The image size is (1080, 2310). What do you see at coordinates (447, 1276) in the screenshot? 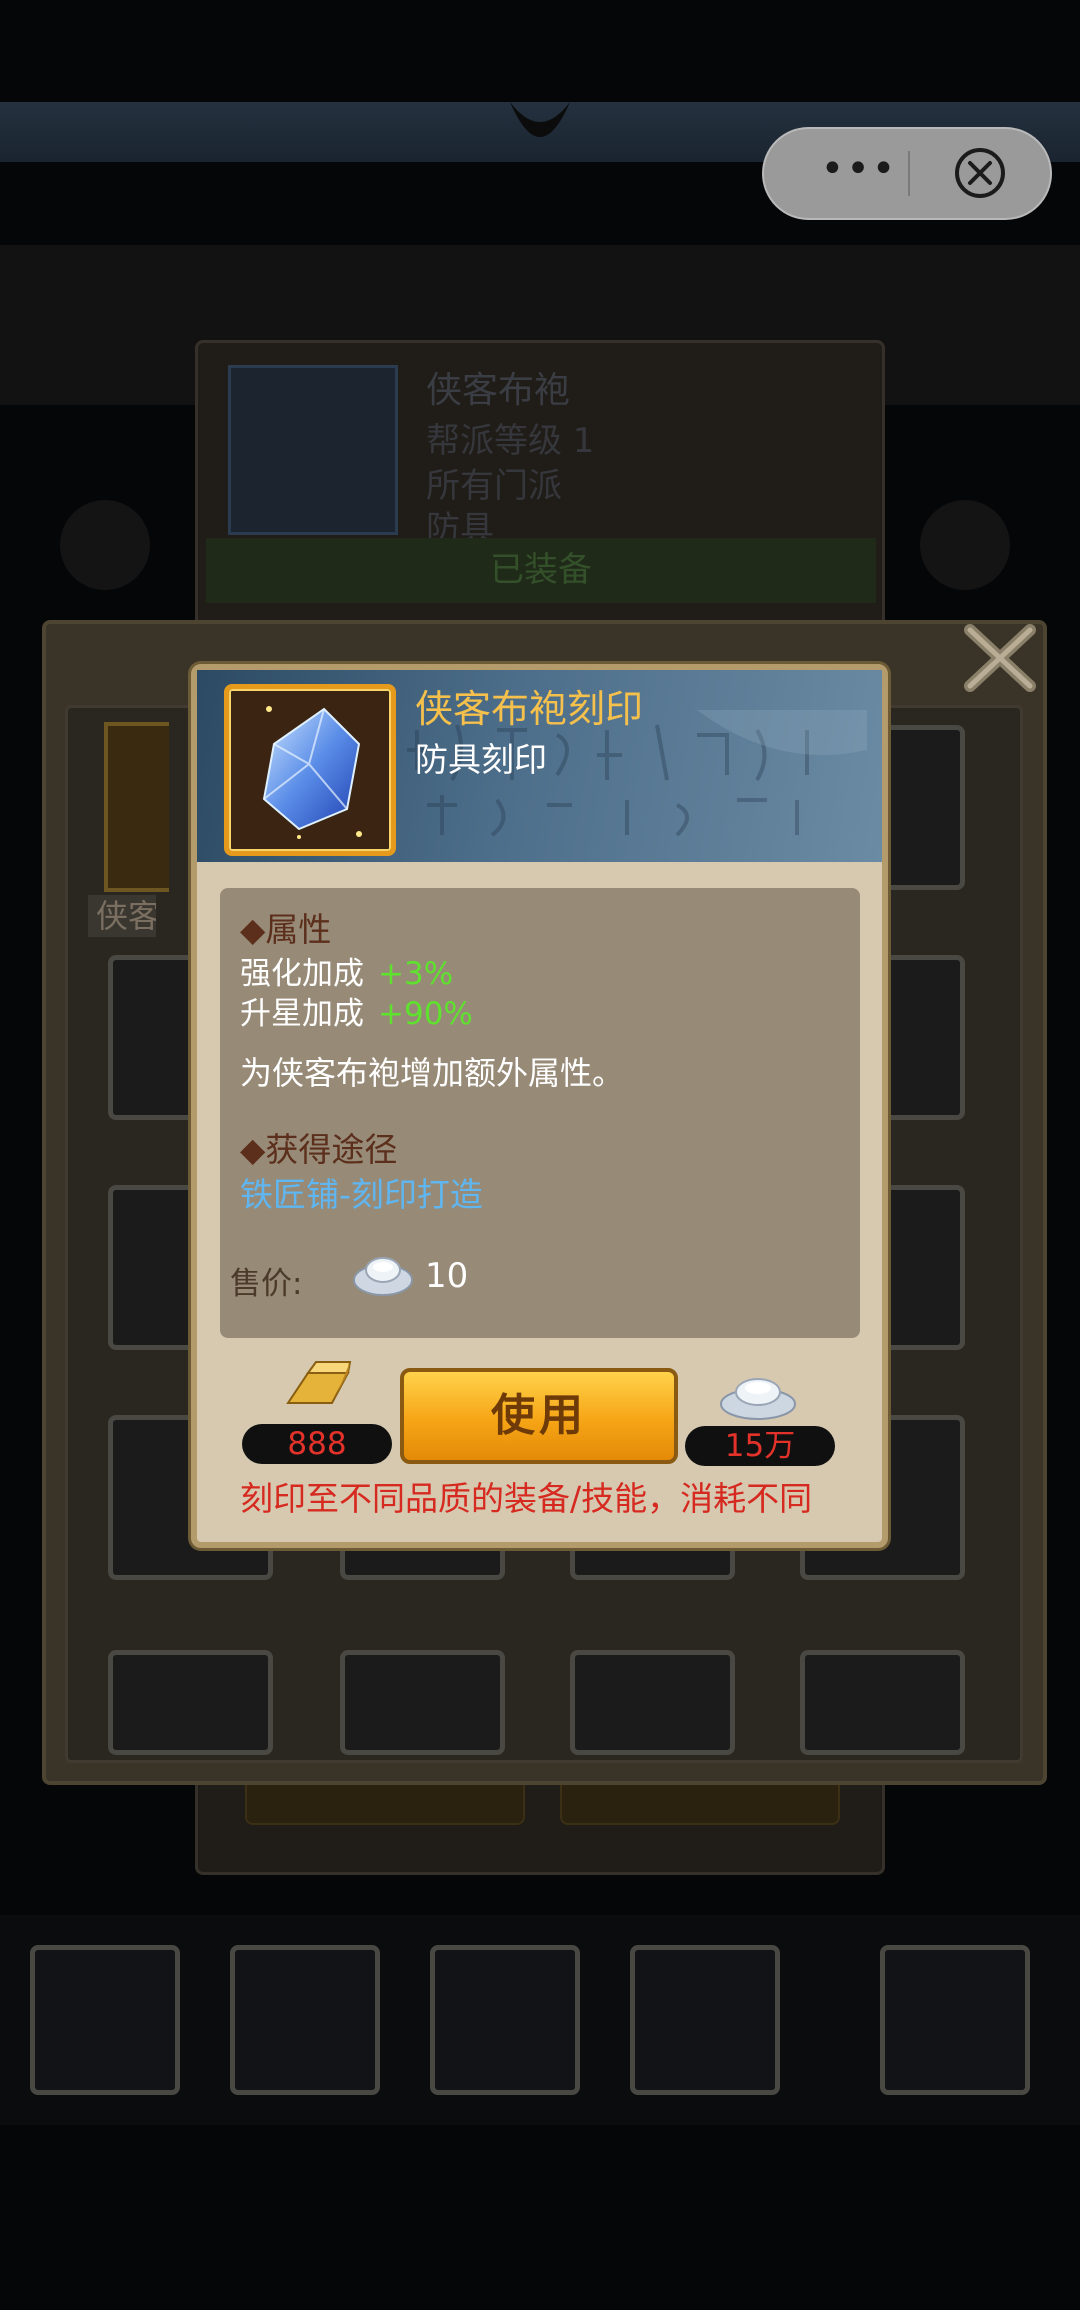
I see `price-value: 10` at bounding box center [447, 1276].